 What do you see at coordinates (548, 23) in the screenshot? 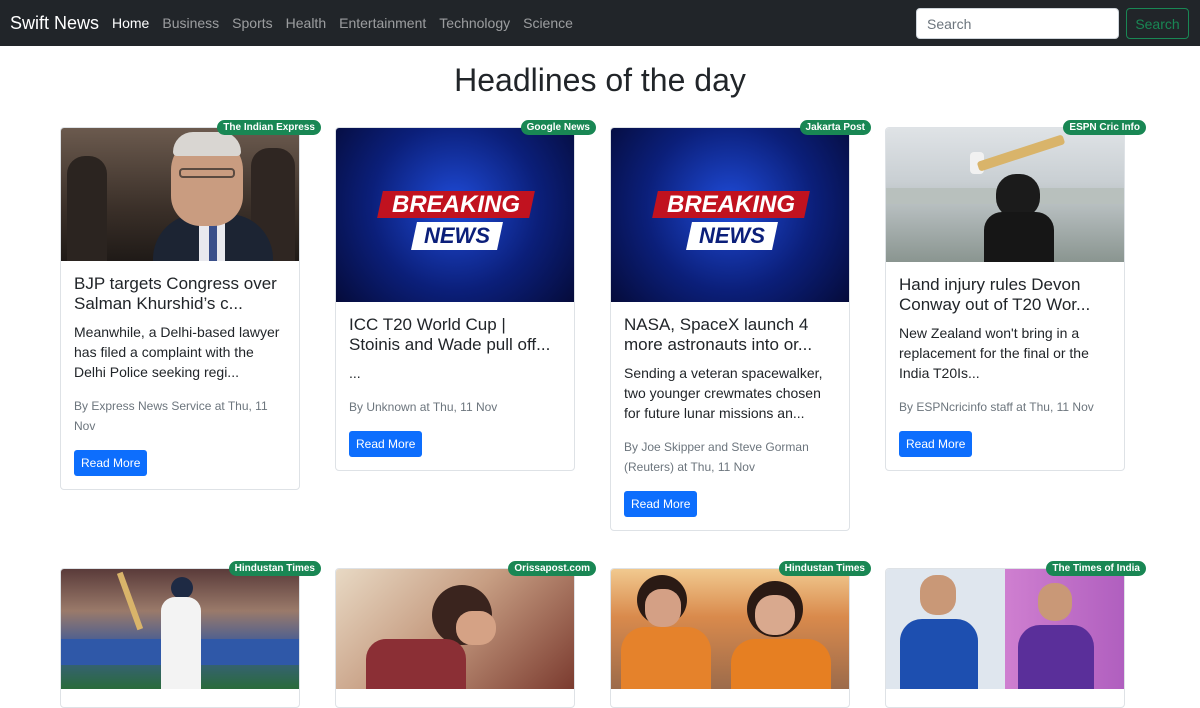
I see `nav-link-science: Science` at bounding box center [548, 23].